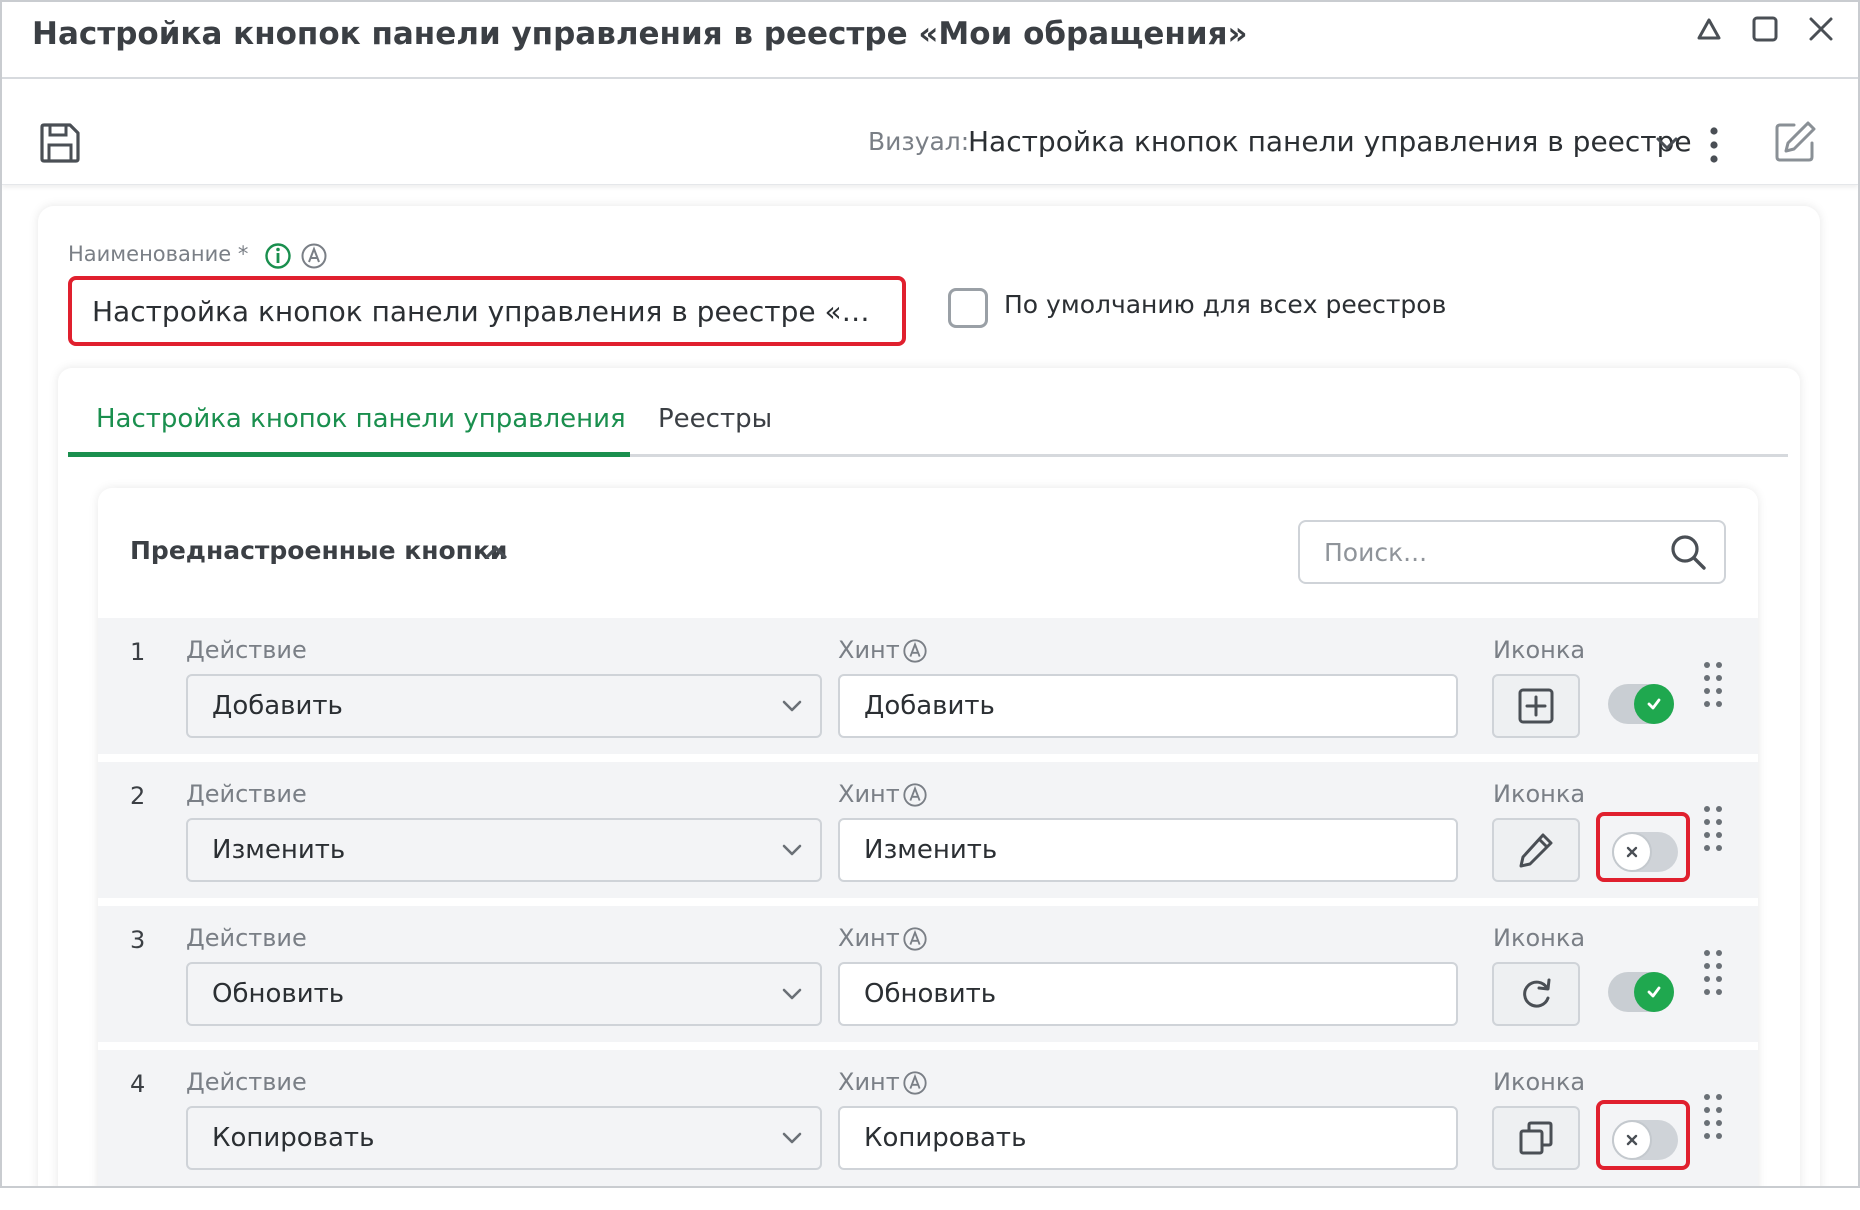  I want to click on action-select: Копировать, so click(504, 1138).